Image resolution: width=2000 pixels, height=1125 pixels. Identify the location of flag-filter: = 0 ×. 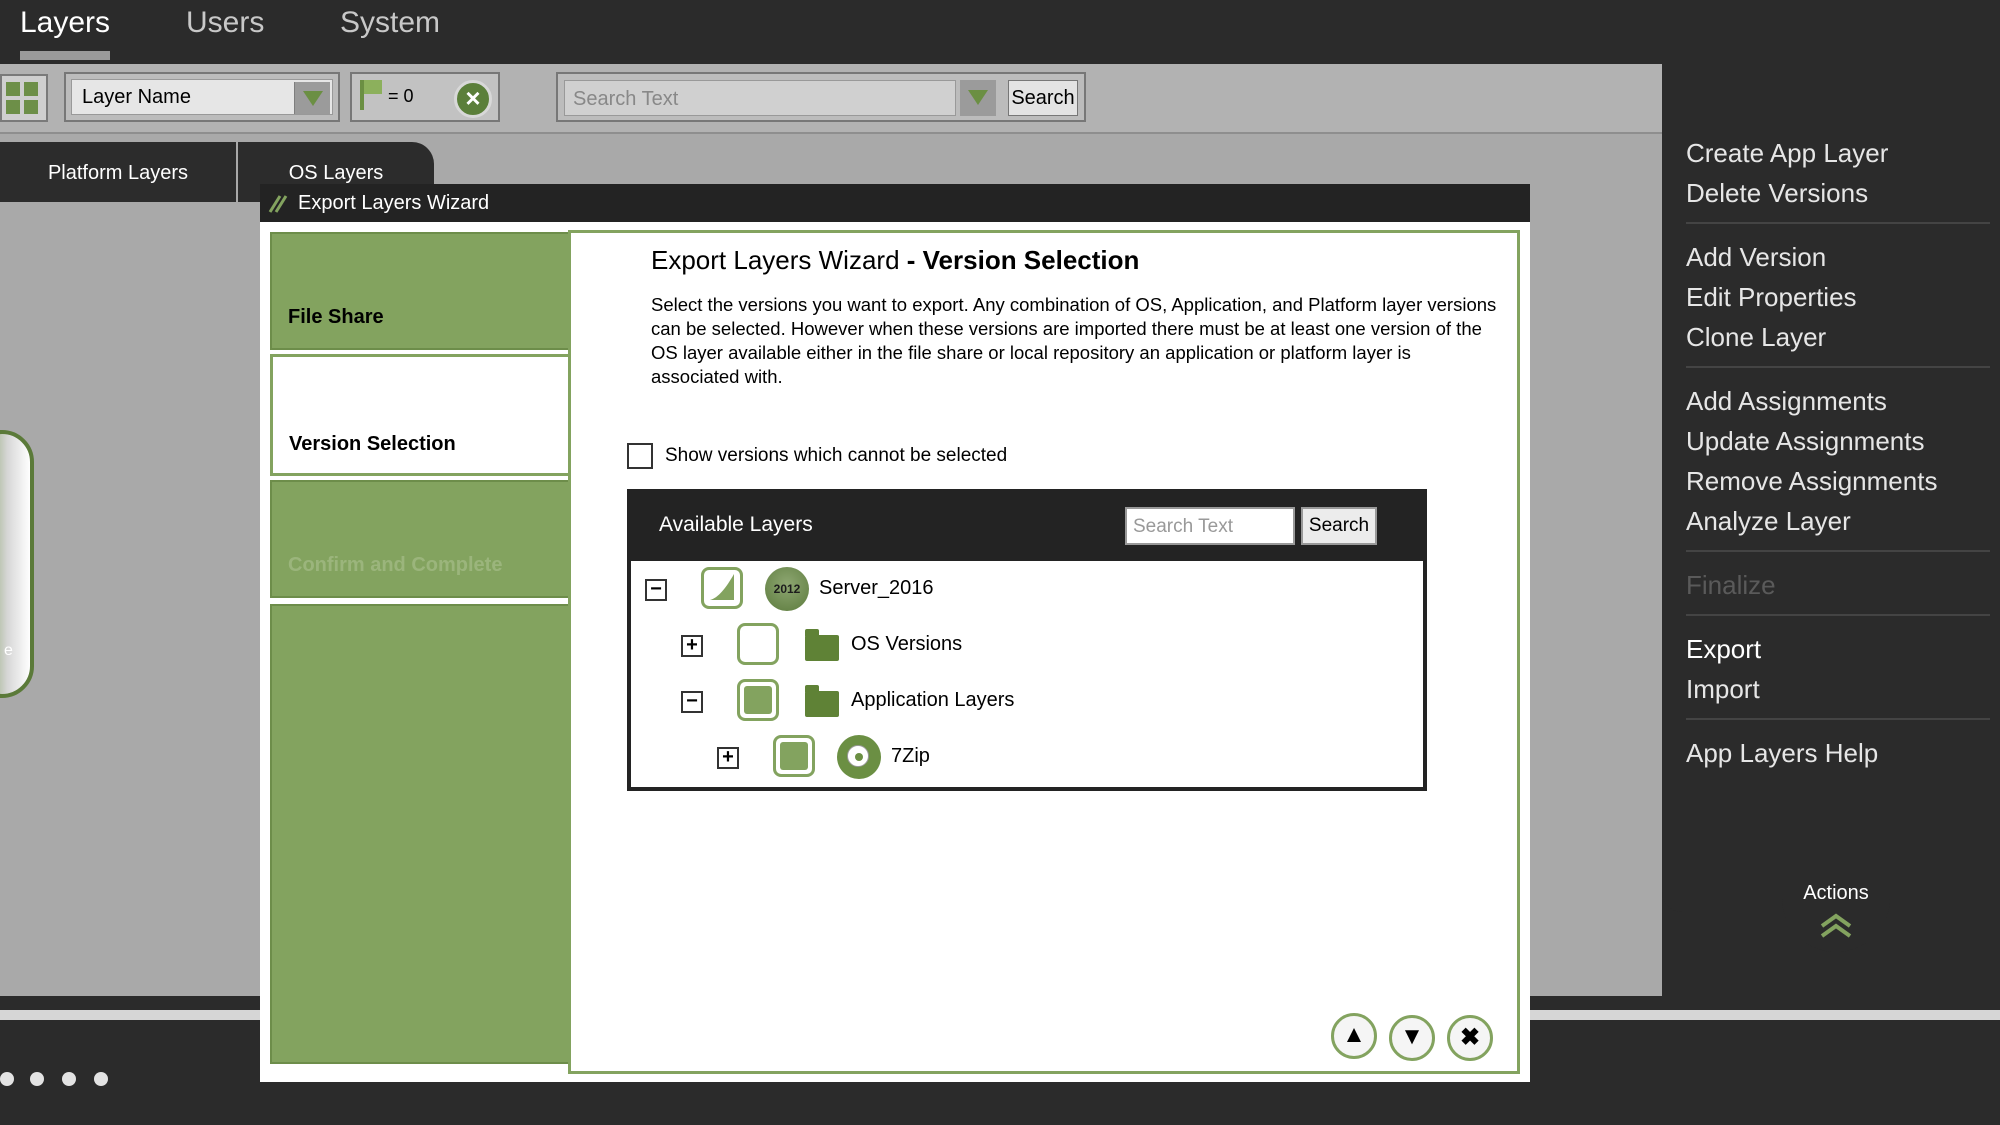
(425, 97).